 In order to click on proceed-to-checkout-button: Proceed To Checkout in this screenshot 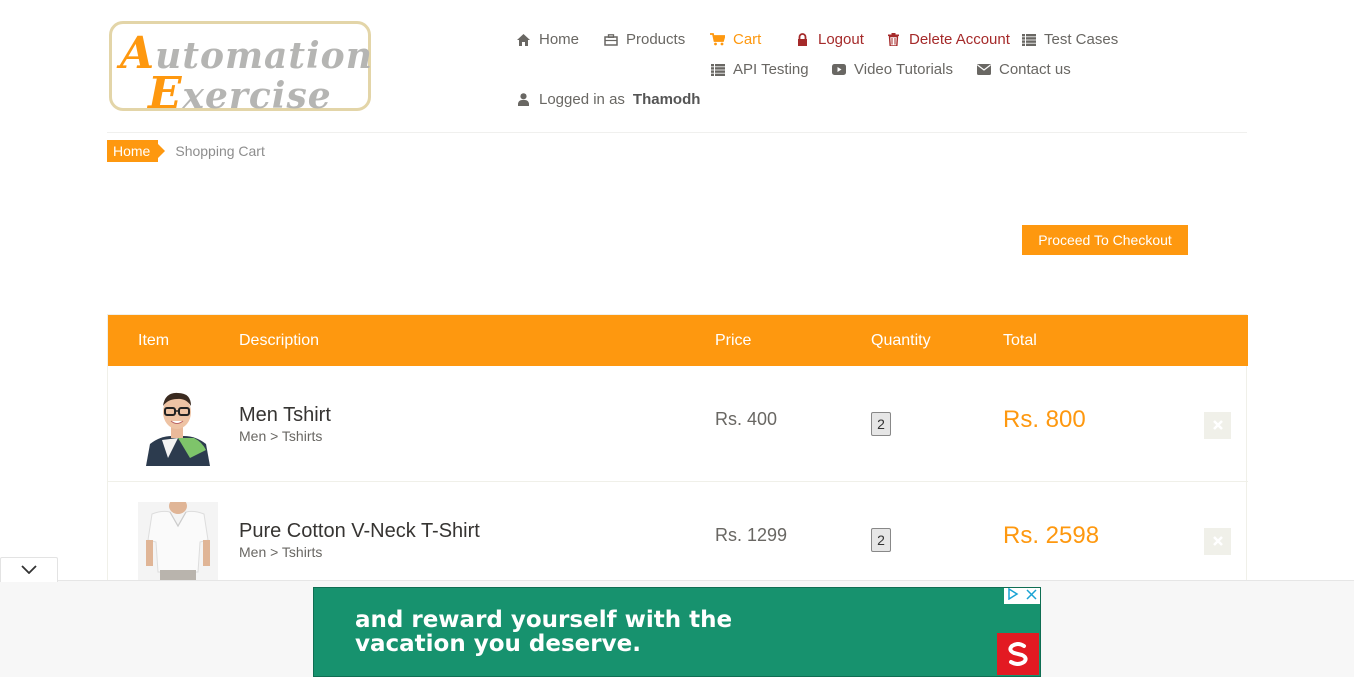, I will do `click(1105, 240)`.